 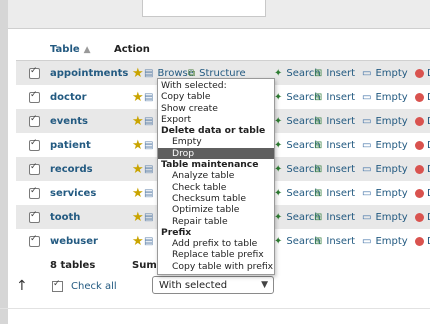 What do you see at coordinates (216, 198) in the screenshot?
I see `menu-option: Checksum table` at bounding box center [216, 198].